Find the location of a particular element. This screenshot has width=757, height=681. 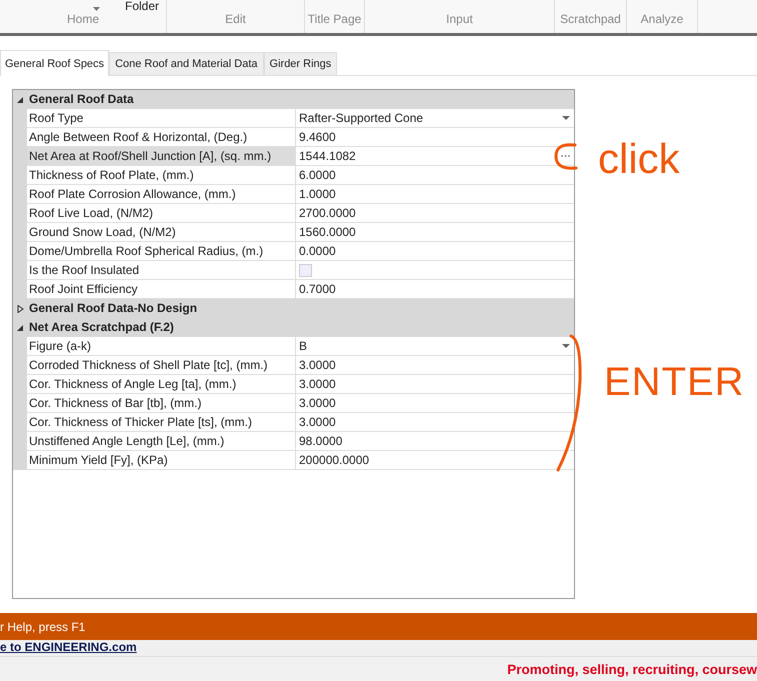

property-name: Dome/Umbrella Roof Spherical Radius, (m.) is located at coordinates (161, 251).